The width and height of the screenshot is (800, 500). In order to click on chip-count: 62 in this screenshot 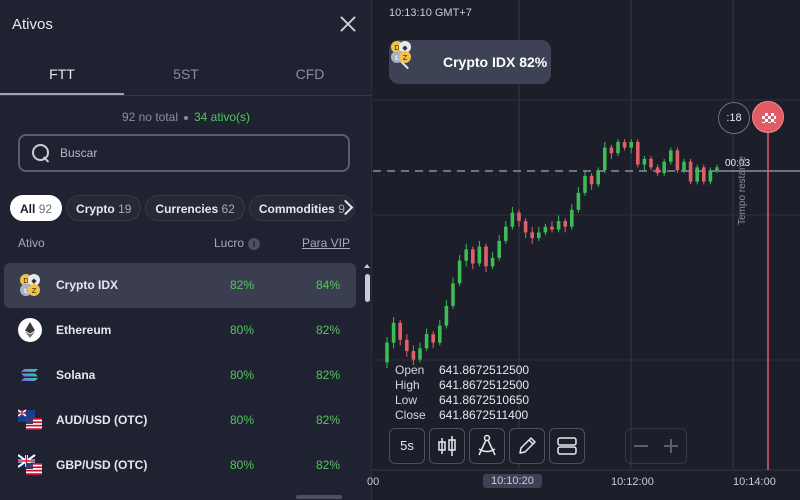, I will do `click(228, 209)`.